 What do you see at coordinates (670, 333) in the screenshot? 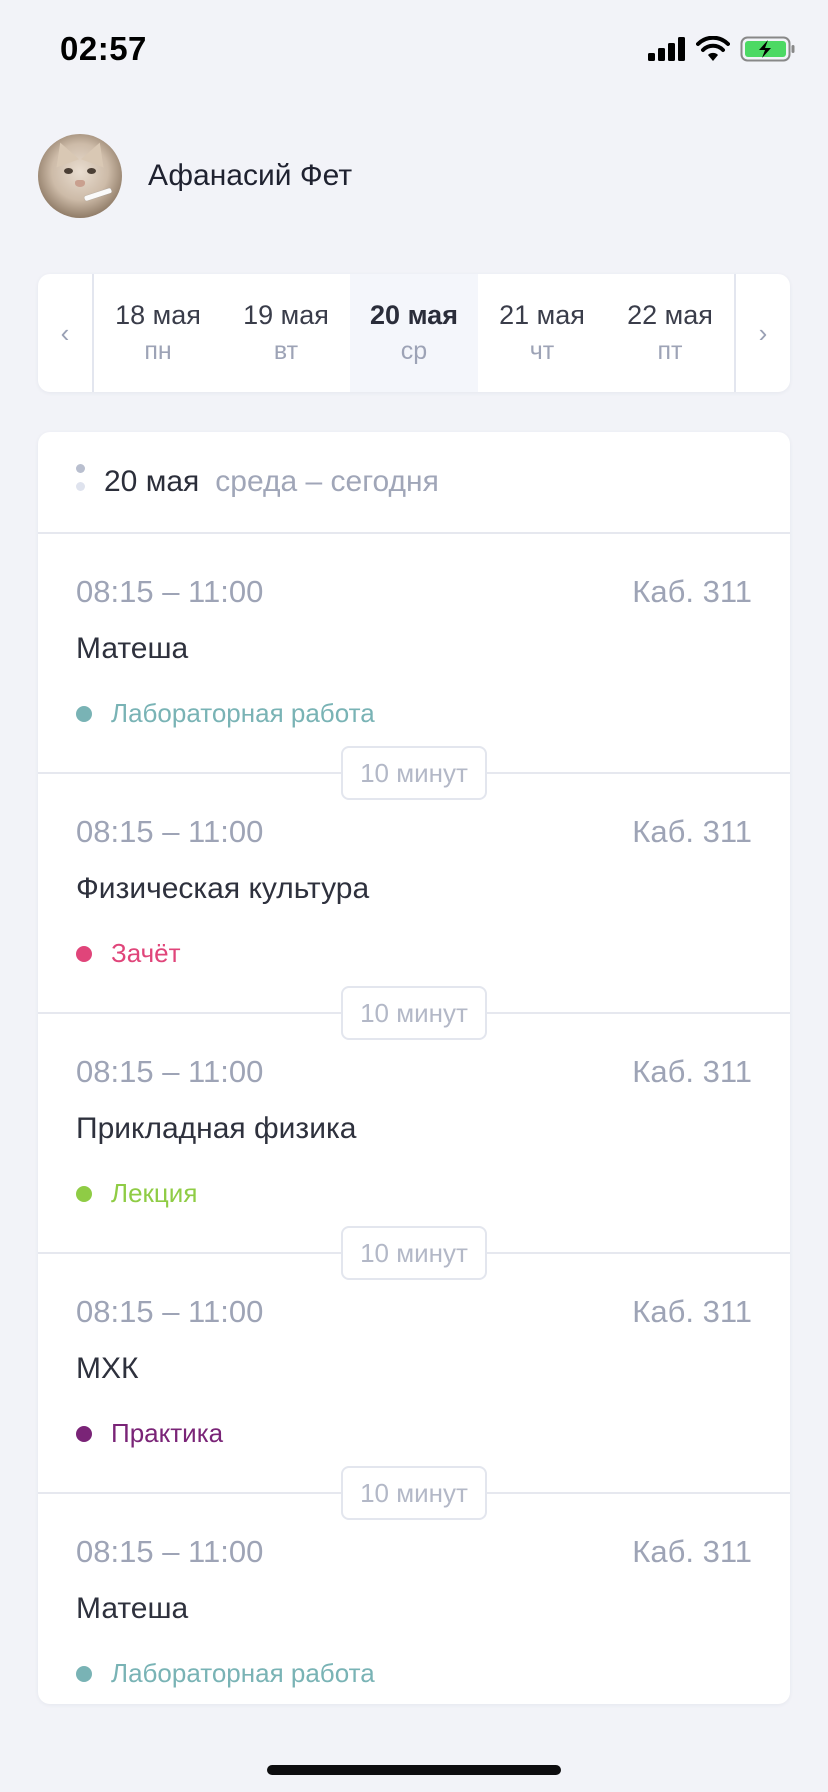
I see `day-tab-4: 22 мая пт` at bounding box center [670, 333].